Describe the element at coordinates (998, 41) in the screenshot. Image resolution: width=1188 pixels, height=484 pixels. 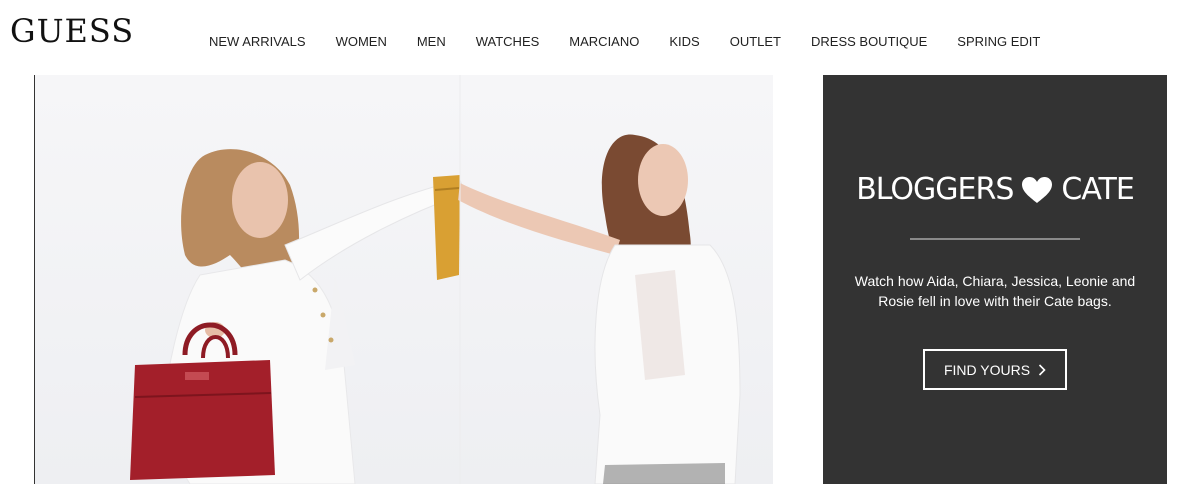
I see `nav-item-spring-edit: SPRING EDIT` at that location.